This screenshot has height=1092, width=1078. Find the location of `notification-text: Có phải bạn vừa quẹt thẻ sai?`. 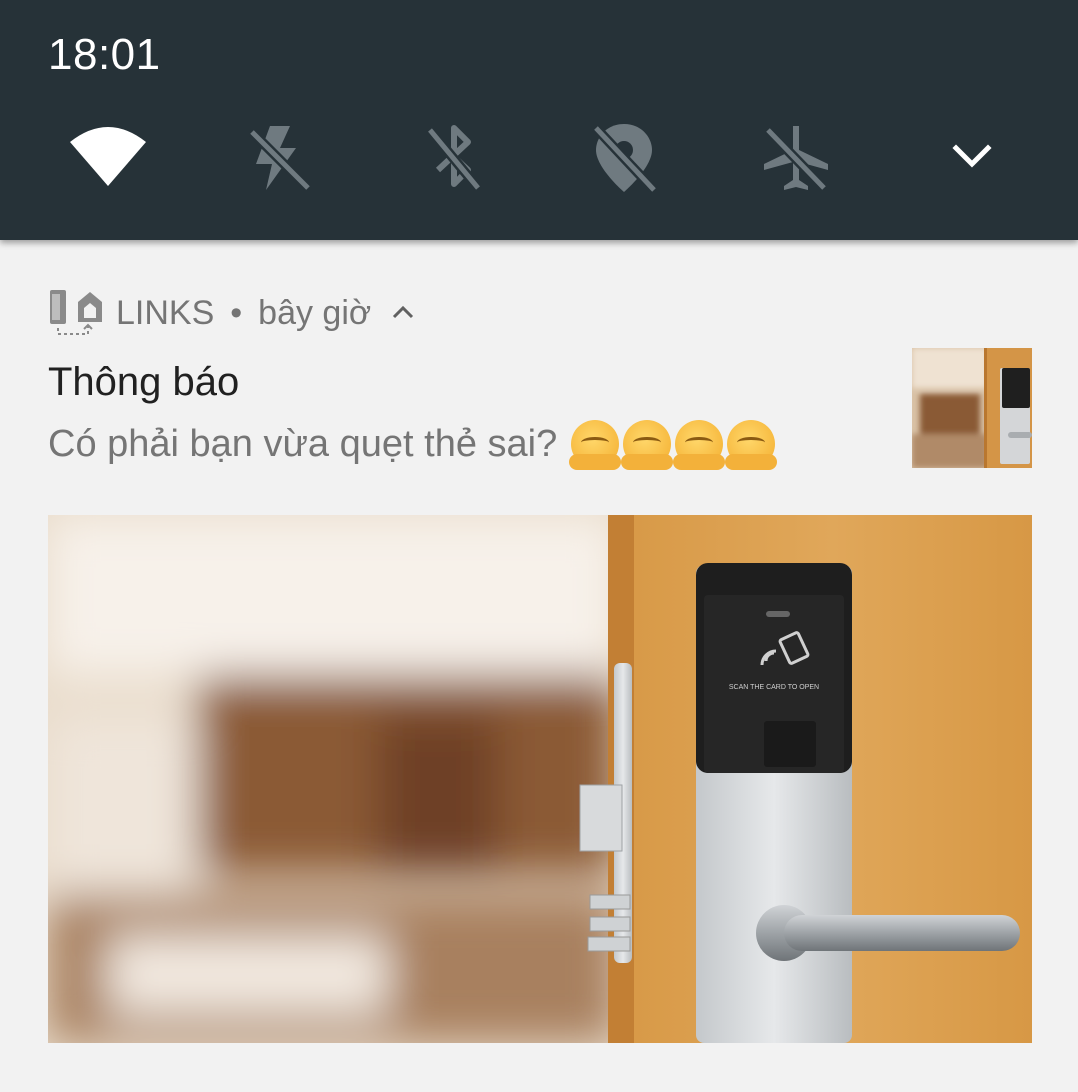

notification-text: Có phải bạn vừa quẹt thẻ sai? is located at coordinates (303, 443).